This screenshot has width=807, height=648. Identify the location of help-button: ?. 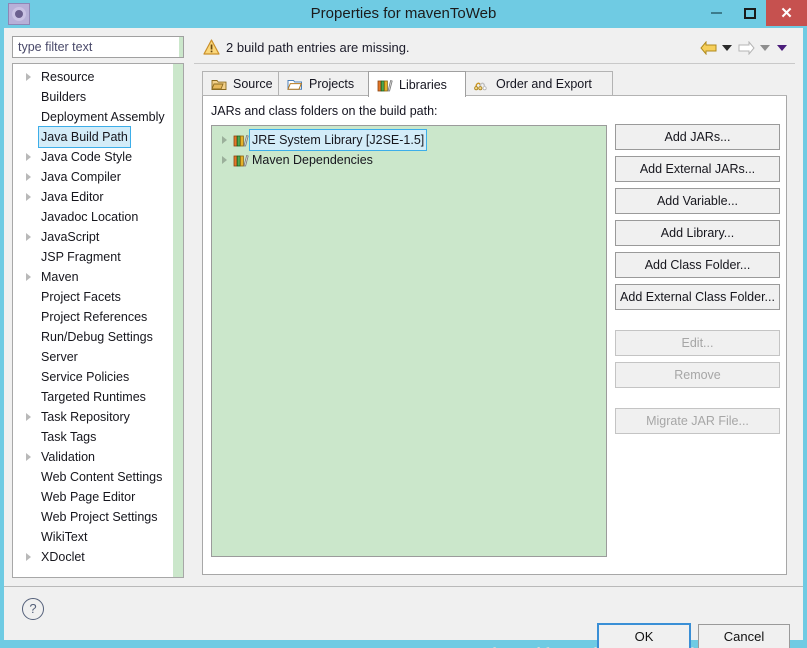
(33, 609).